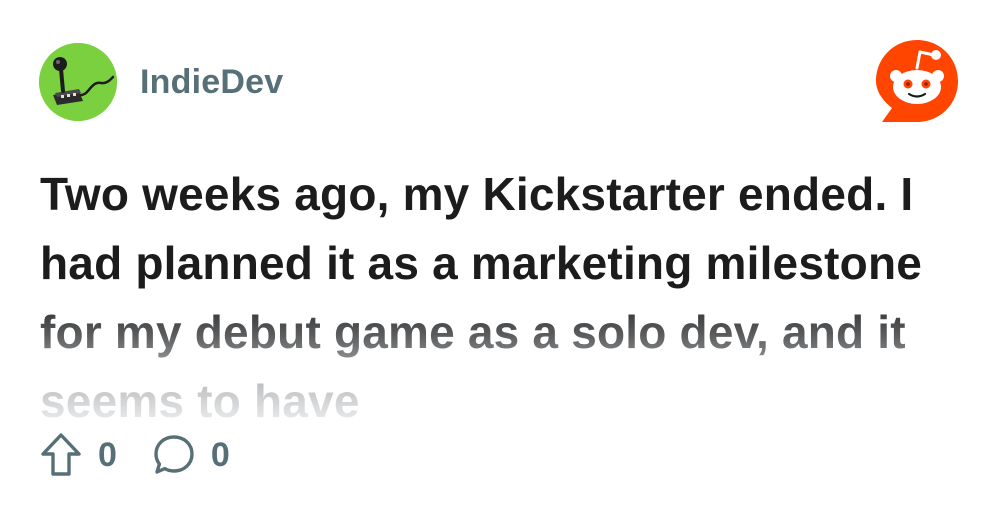  What do you see at coordinates (107, 454) in the screenshot?
I see `upvote-count: 0` at bounding box center [107, 454].